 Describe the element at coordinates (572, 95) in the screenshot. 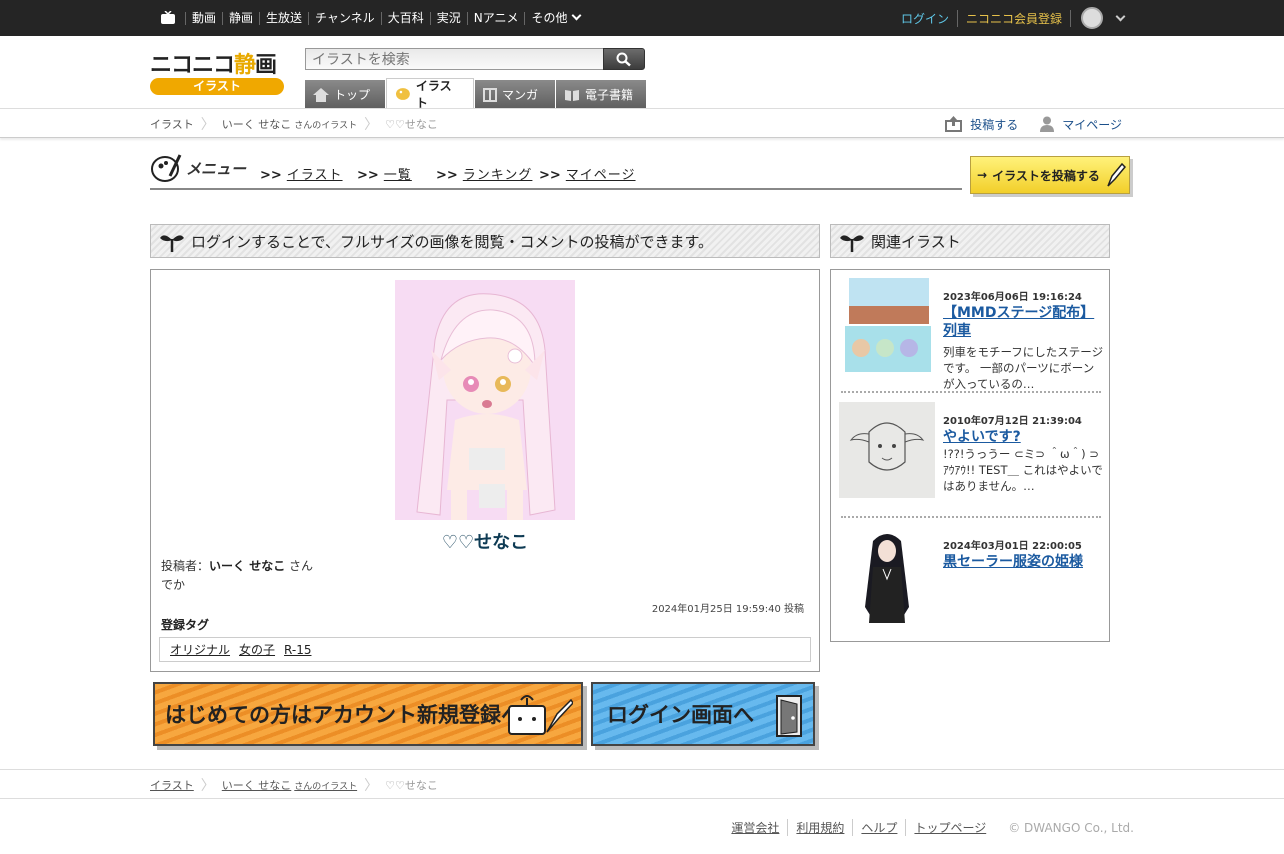

I see `book-icon` at that location.